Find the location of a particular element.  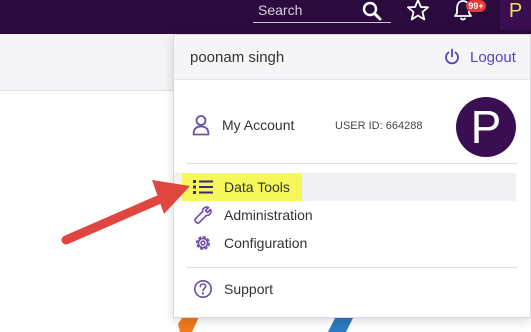

notification-badge: 99+ is located at coordinates (476, 6).